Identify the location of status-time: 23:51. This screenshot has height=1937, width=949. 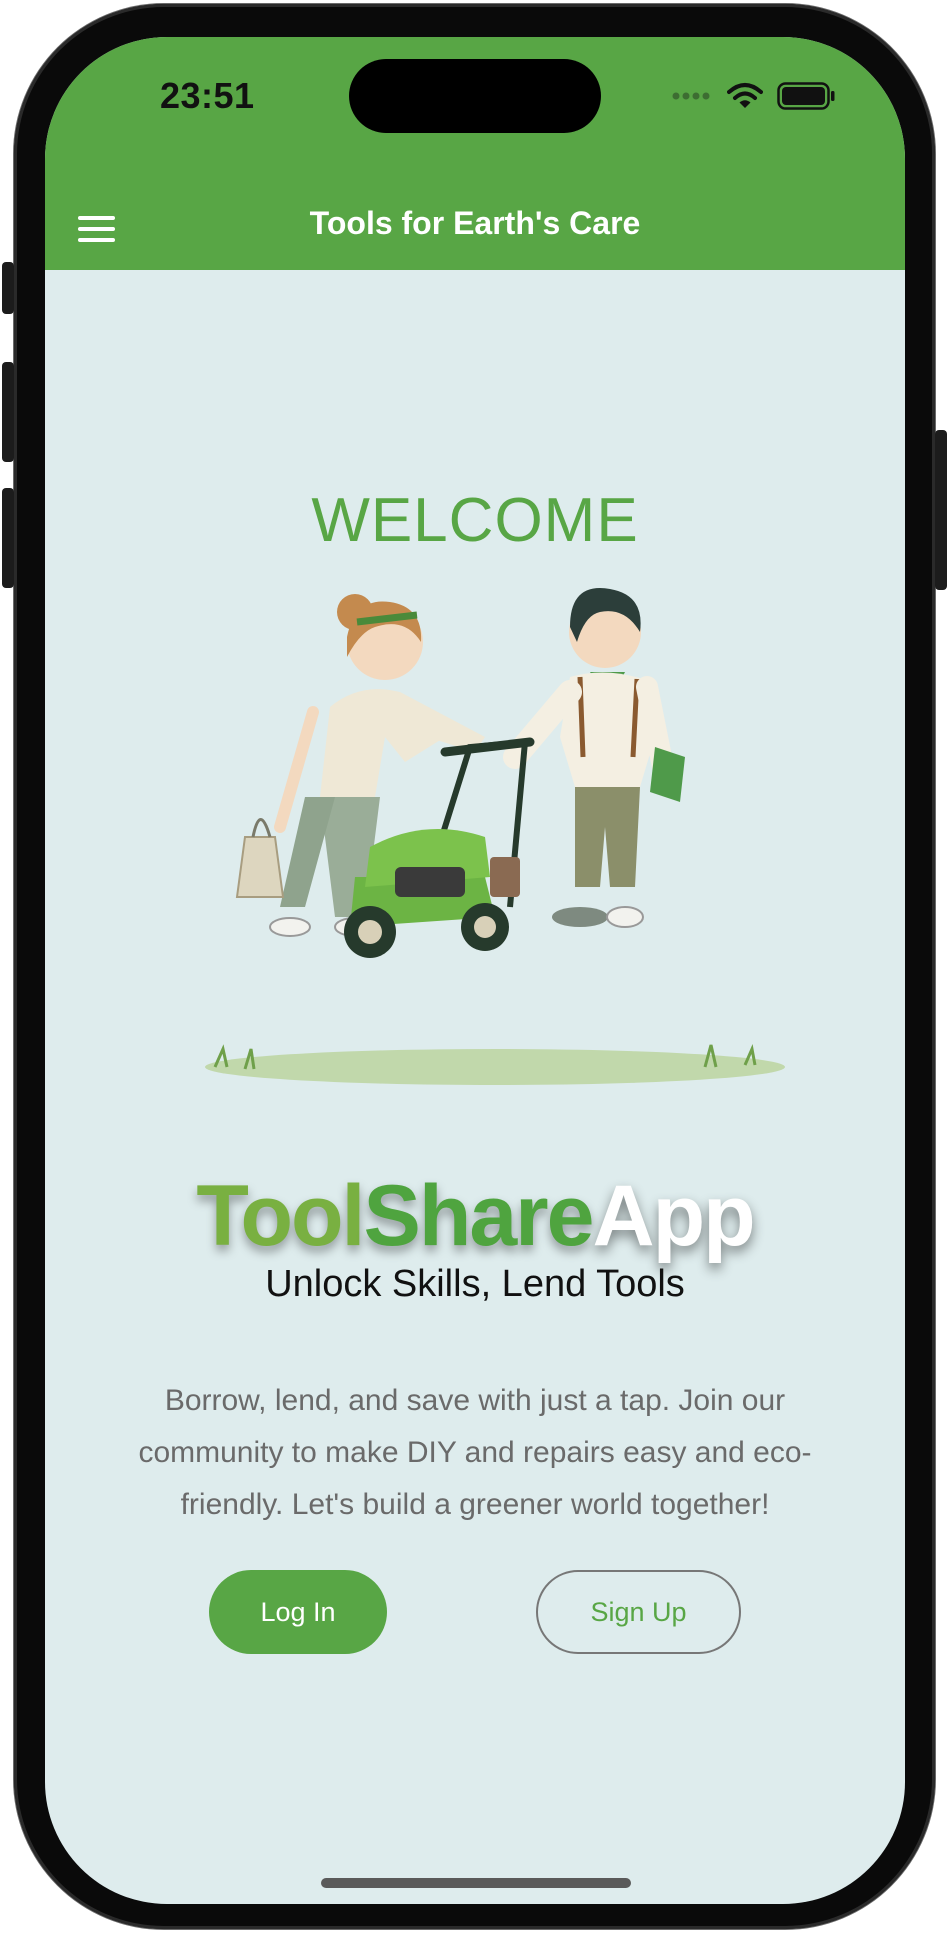
(207, 95).